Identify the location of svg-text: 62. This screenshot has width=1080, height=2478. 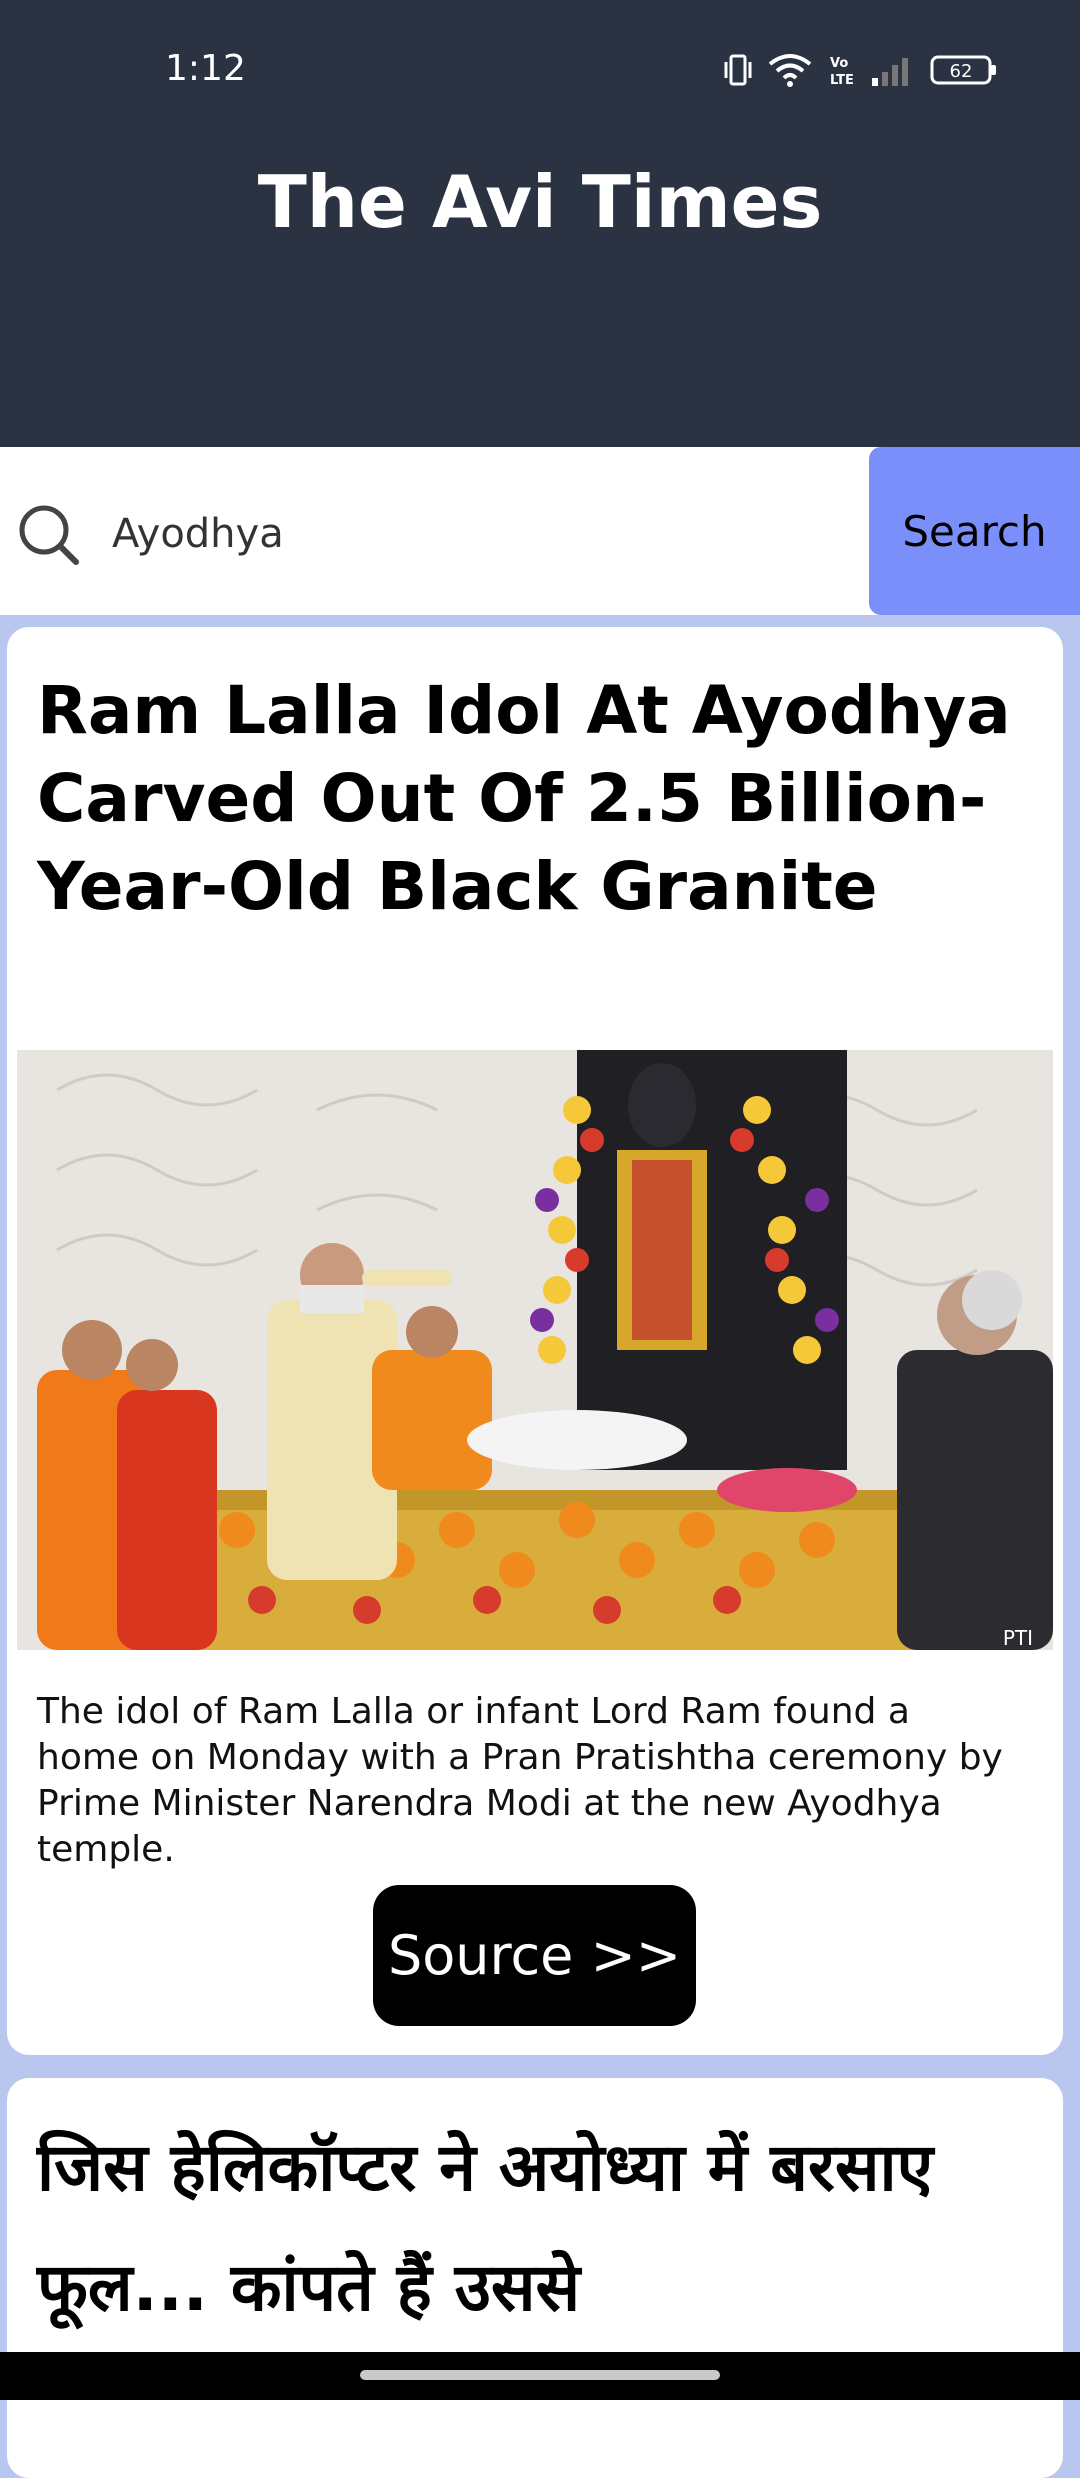
(961, 71).